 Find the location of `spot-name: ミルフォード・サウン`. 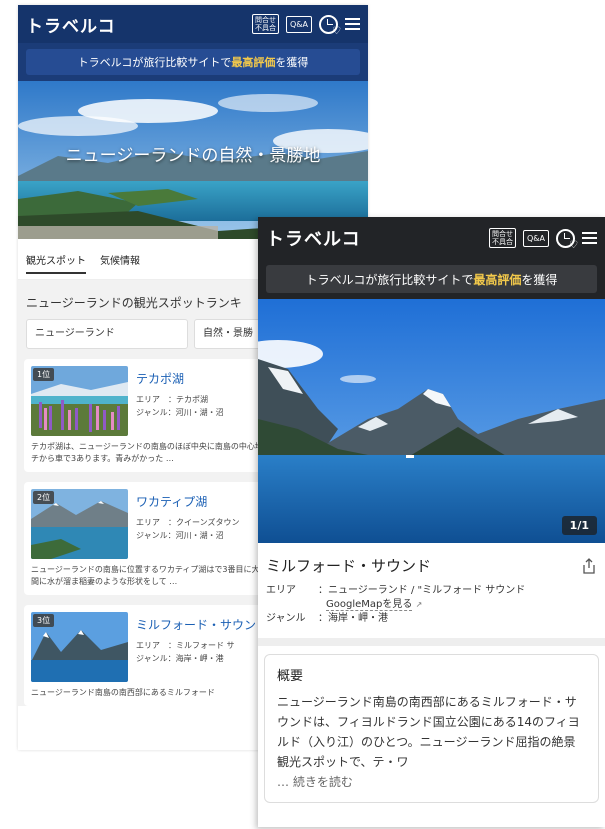

spot-name: ミルフォード・サウン is located at coordinates (196, 624).